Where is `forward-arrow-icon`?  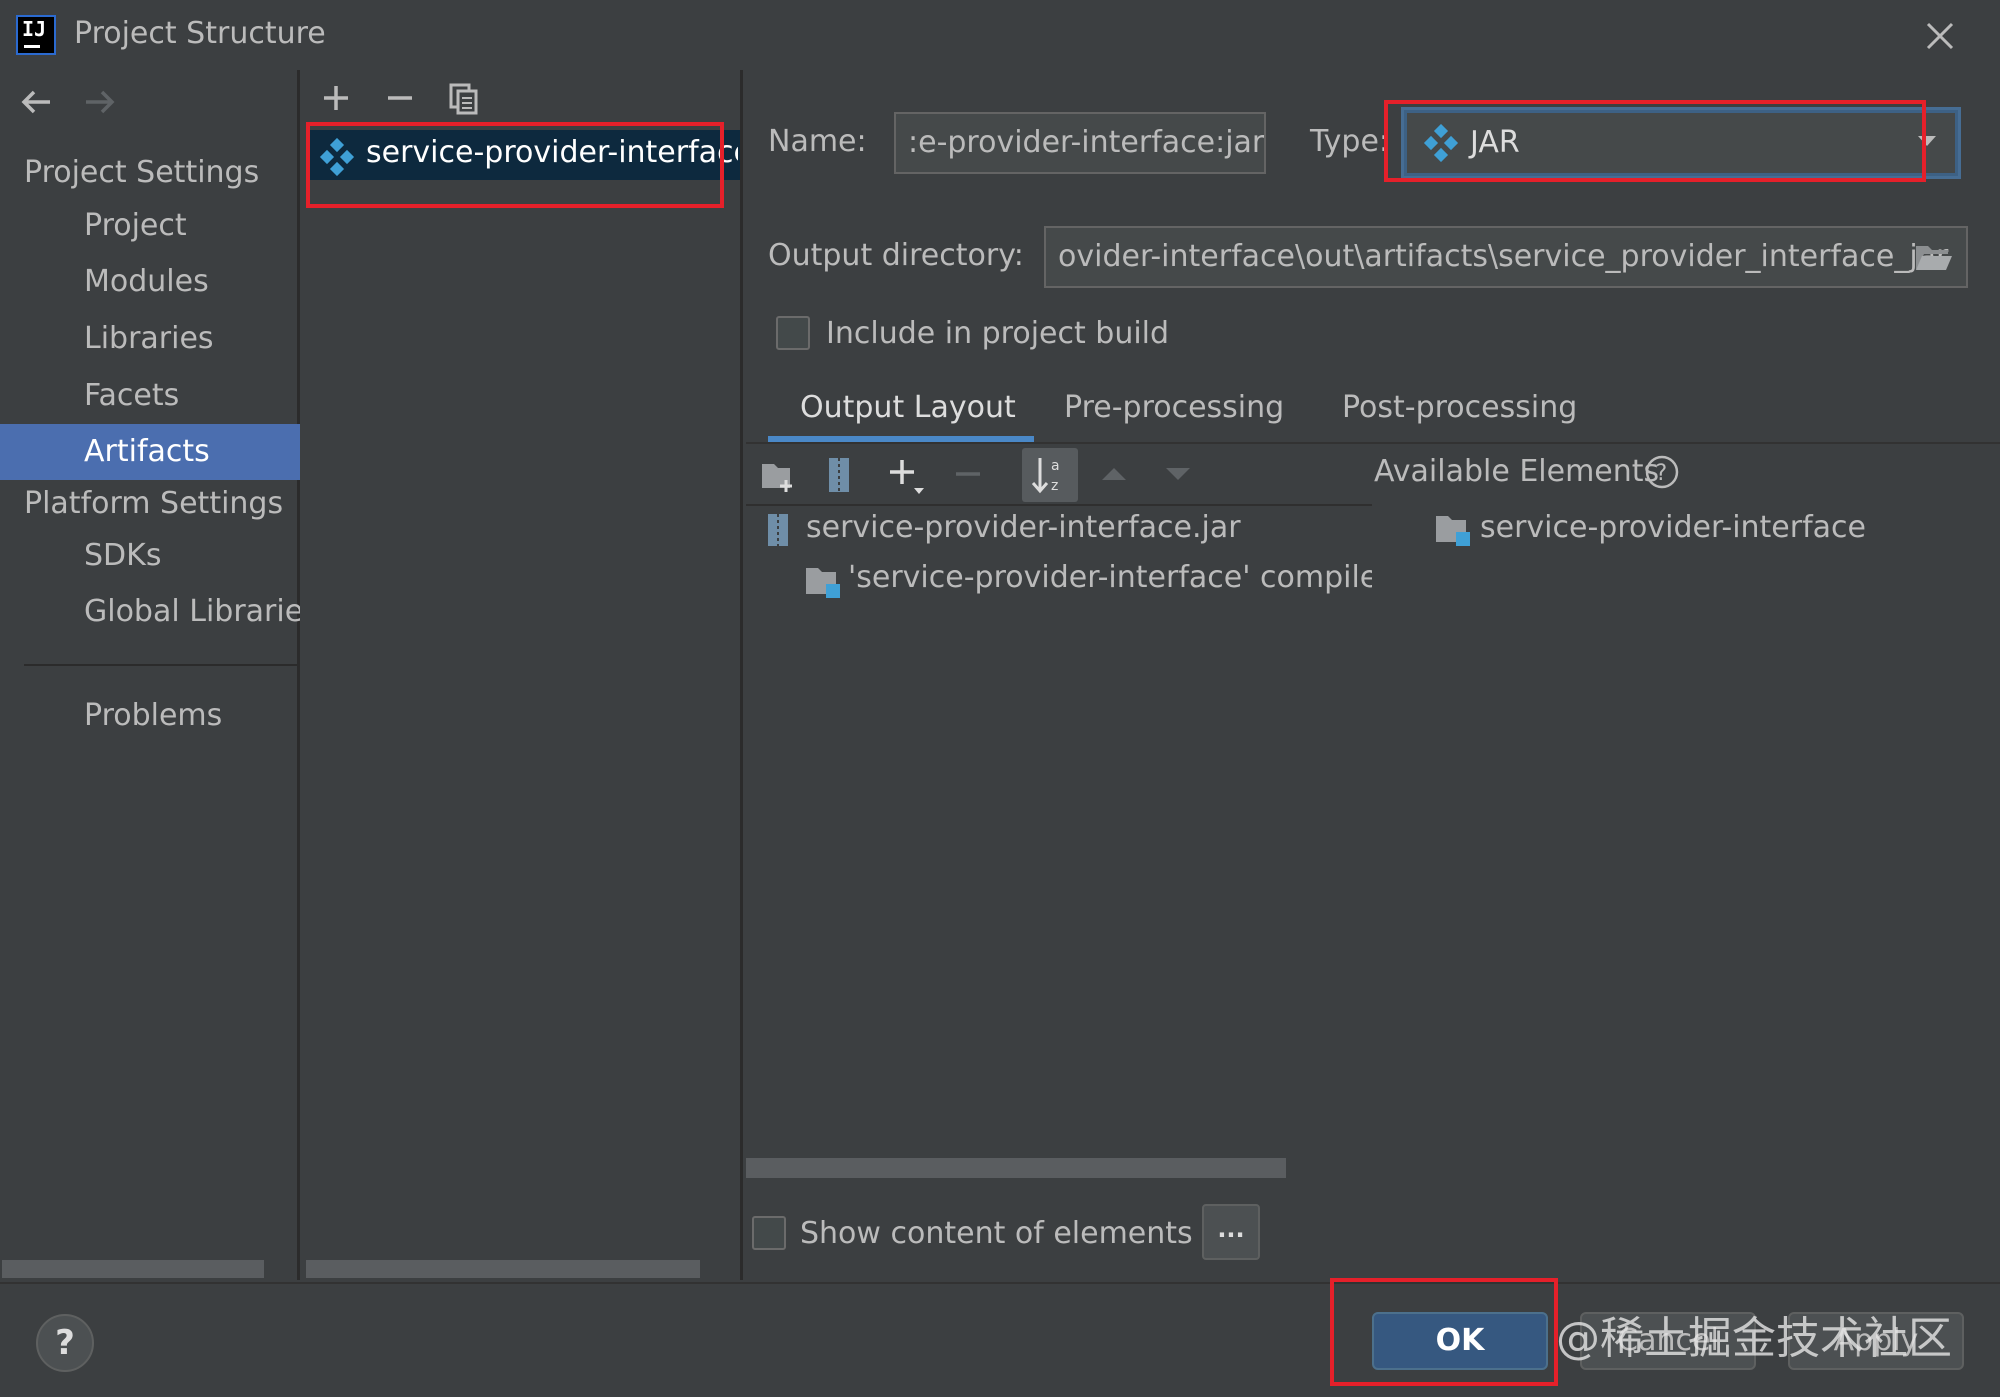
forward-arrow-icon is located at coordinates (100, 102).